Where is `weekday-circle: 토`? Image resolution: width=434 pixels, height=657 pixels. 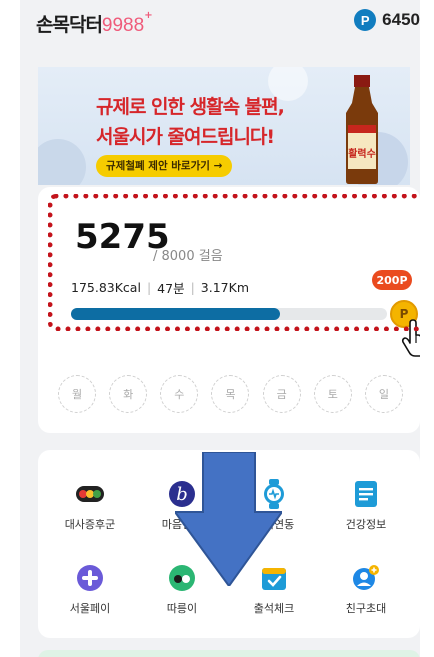
weekday-circle: 토 is located at coordinates (332, 394).